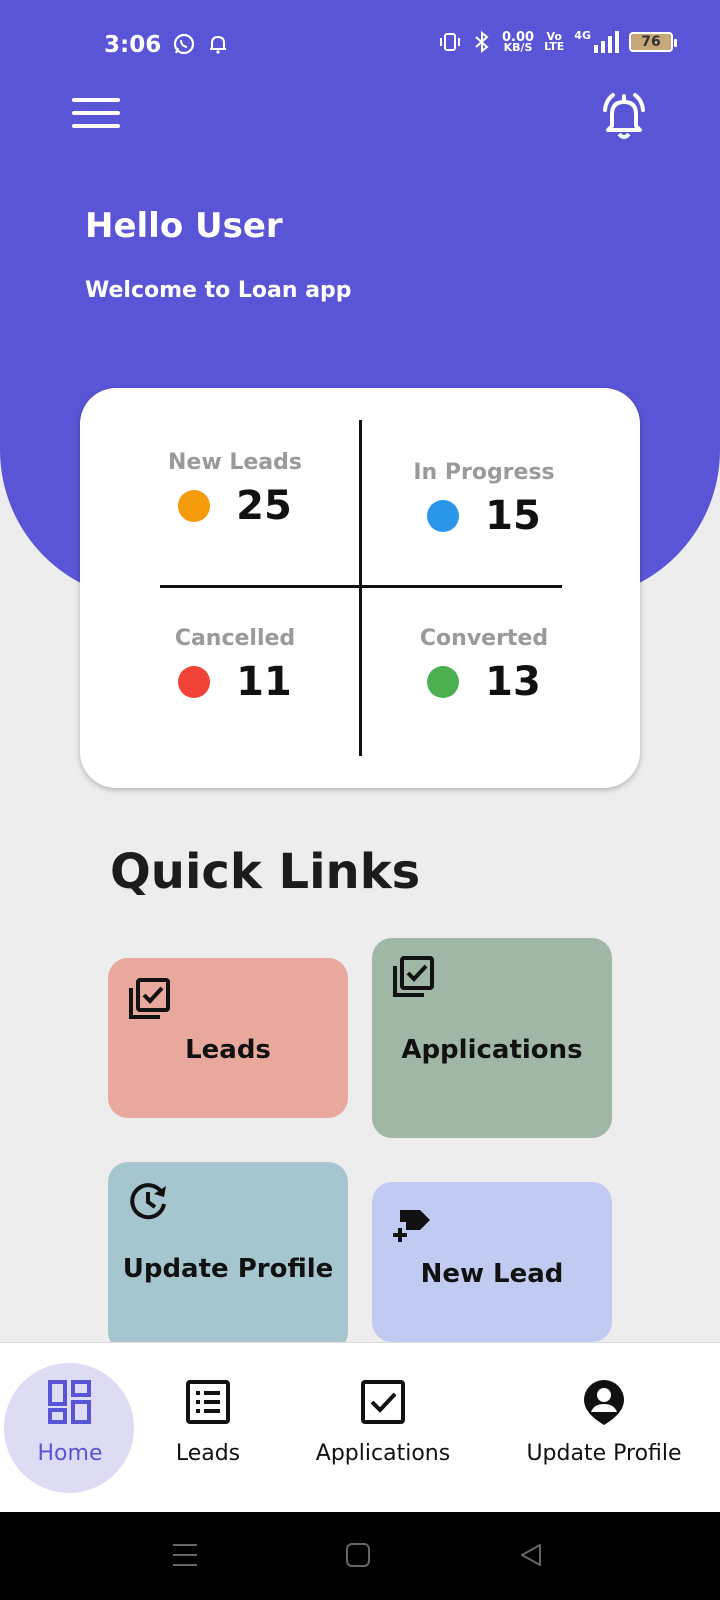  Describe the element at coordinates (450, 42) in the screenshot. I see `vibrate-icon` at that location.